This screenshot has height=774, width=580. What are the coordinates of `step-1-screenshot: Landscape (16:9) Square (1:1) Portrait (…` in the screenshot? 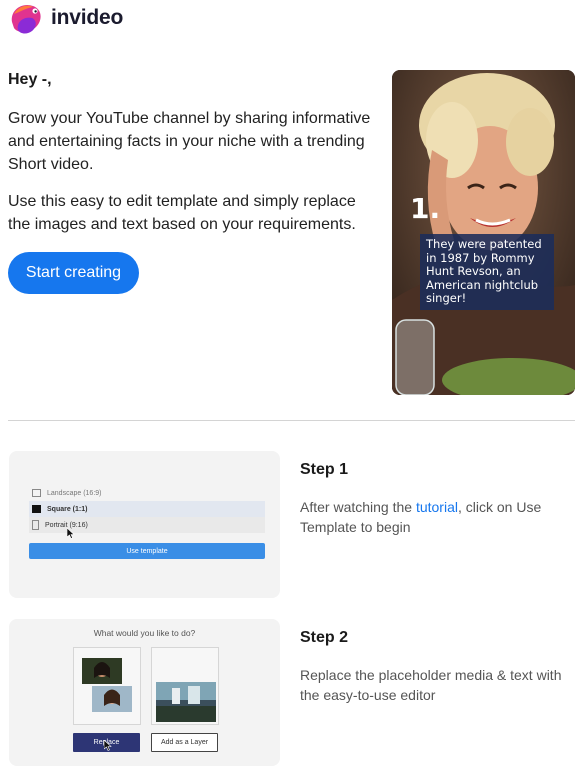 It's located at (144, 524).